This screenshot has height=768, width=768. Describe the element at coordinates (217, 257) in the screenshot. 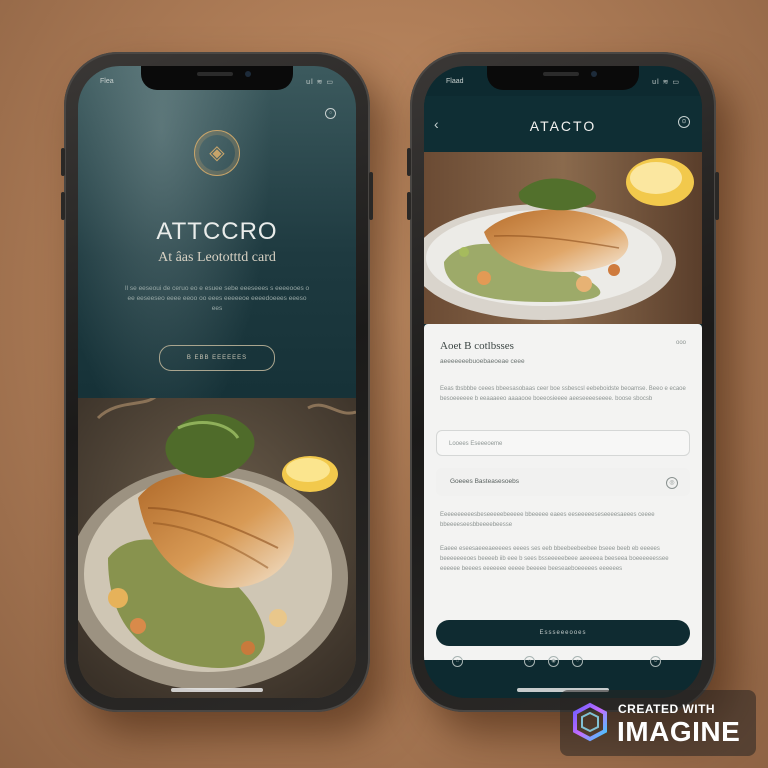

I see `app-subtitle: At âas Leototttd card` at that location.